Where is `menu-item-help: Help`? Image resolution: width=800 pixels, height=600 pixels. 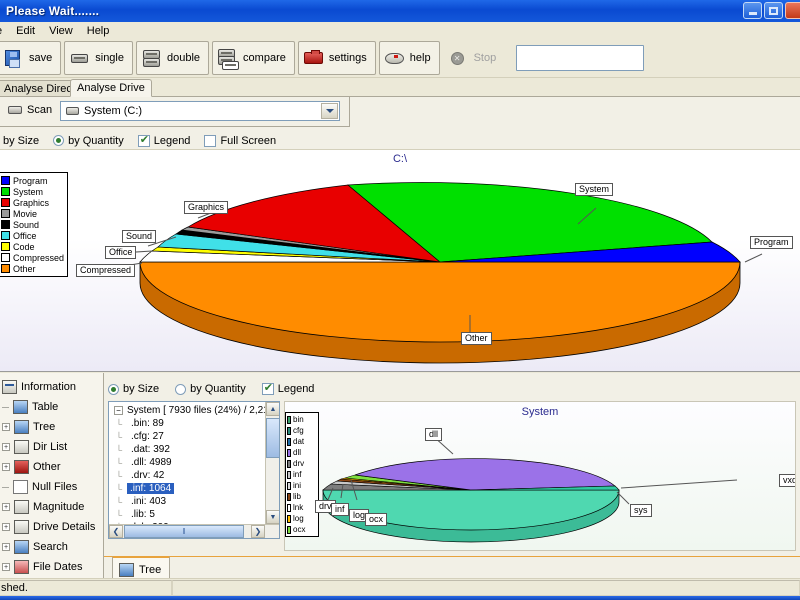 menu-item-help: Help is located at coordinates (98, 31).